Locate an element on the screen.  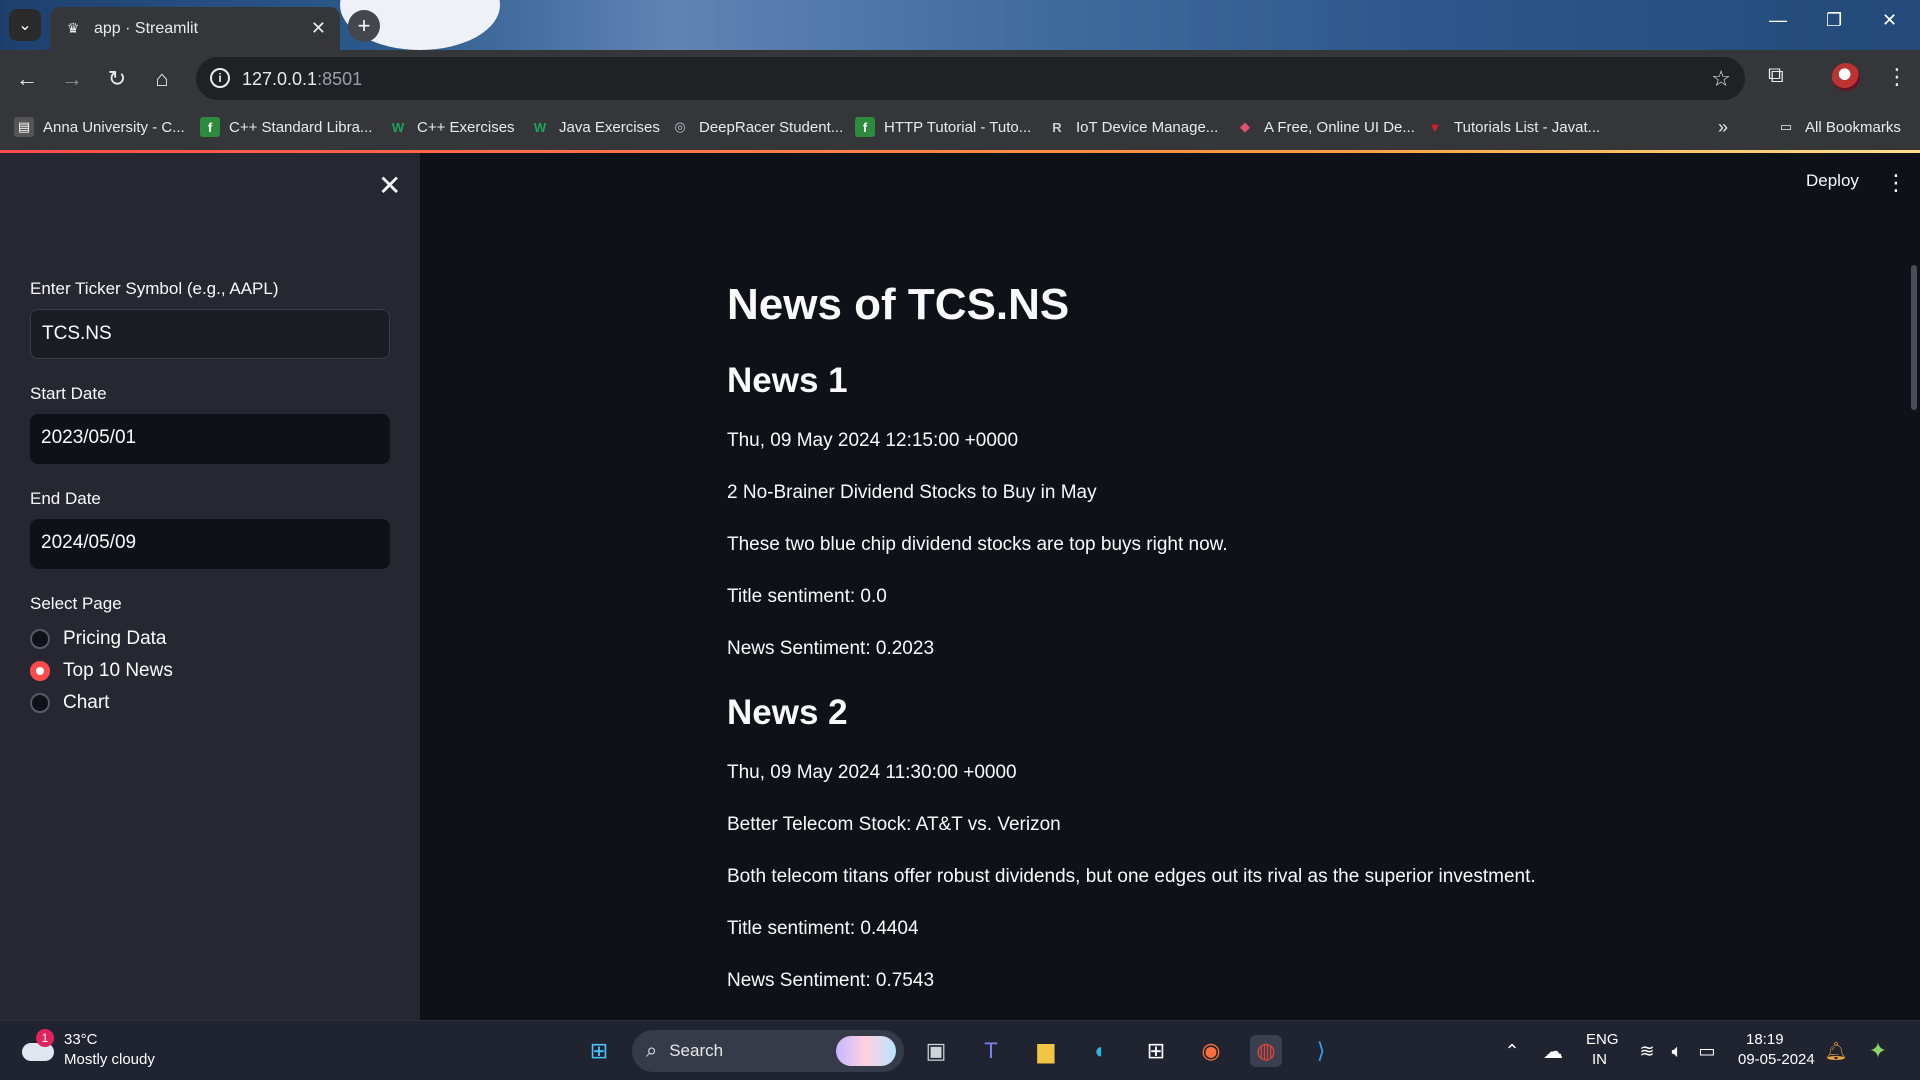
close-tab-icon: ✕ is located at coordinates (318, 28).